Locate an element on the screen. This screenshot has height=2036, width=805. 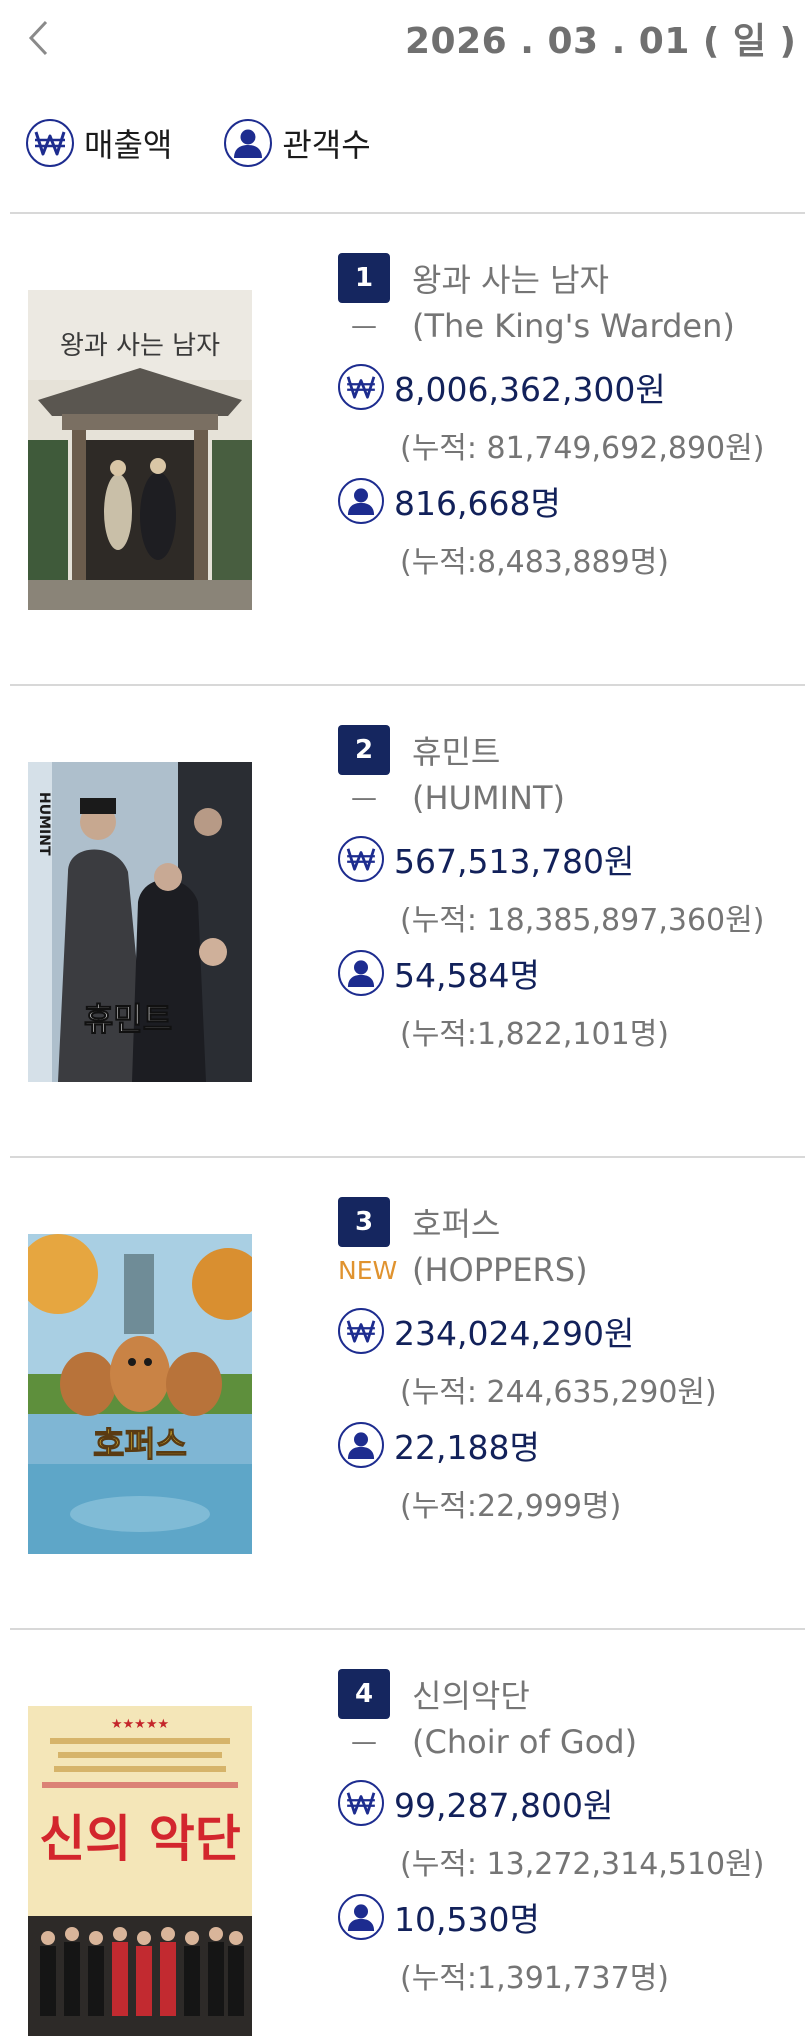
movie-title: 왕과 사는 남자 is located at coordinates (510, 280).